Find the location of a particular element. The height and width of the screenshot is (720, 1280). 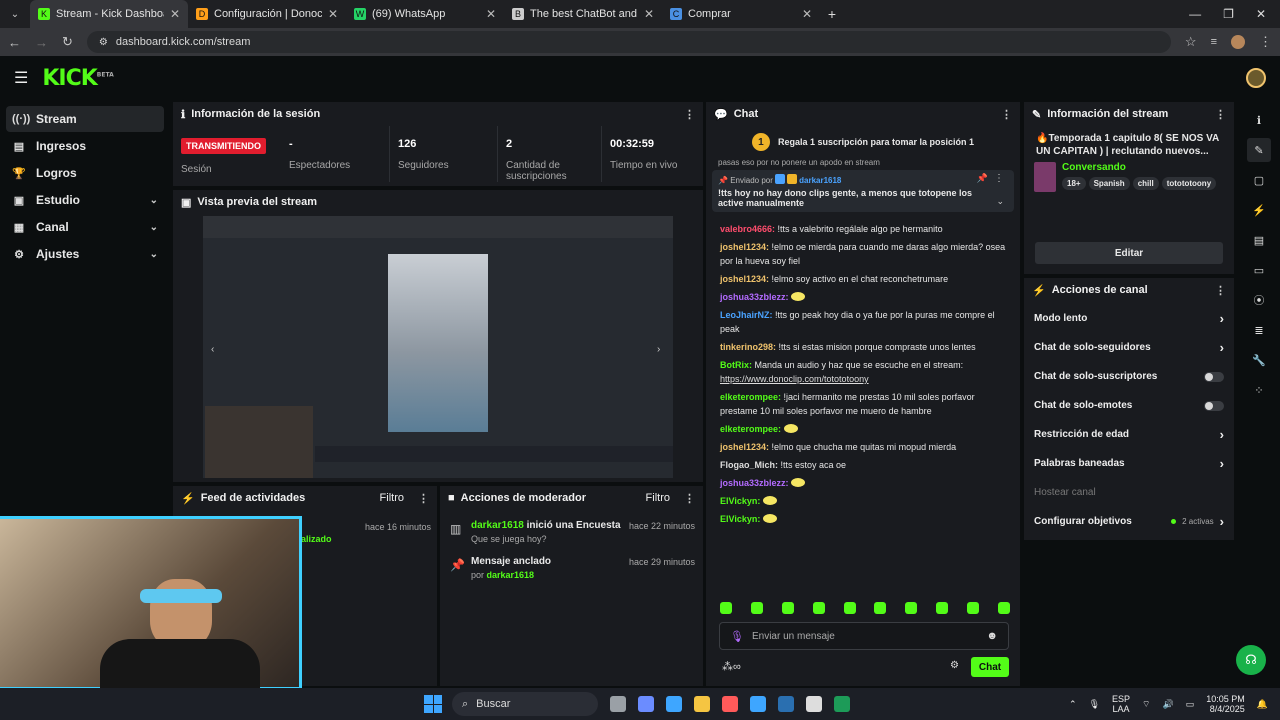

new-tab-icon: + is located at coordinates (832, 14).